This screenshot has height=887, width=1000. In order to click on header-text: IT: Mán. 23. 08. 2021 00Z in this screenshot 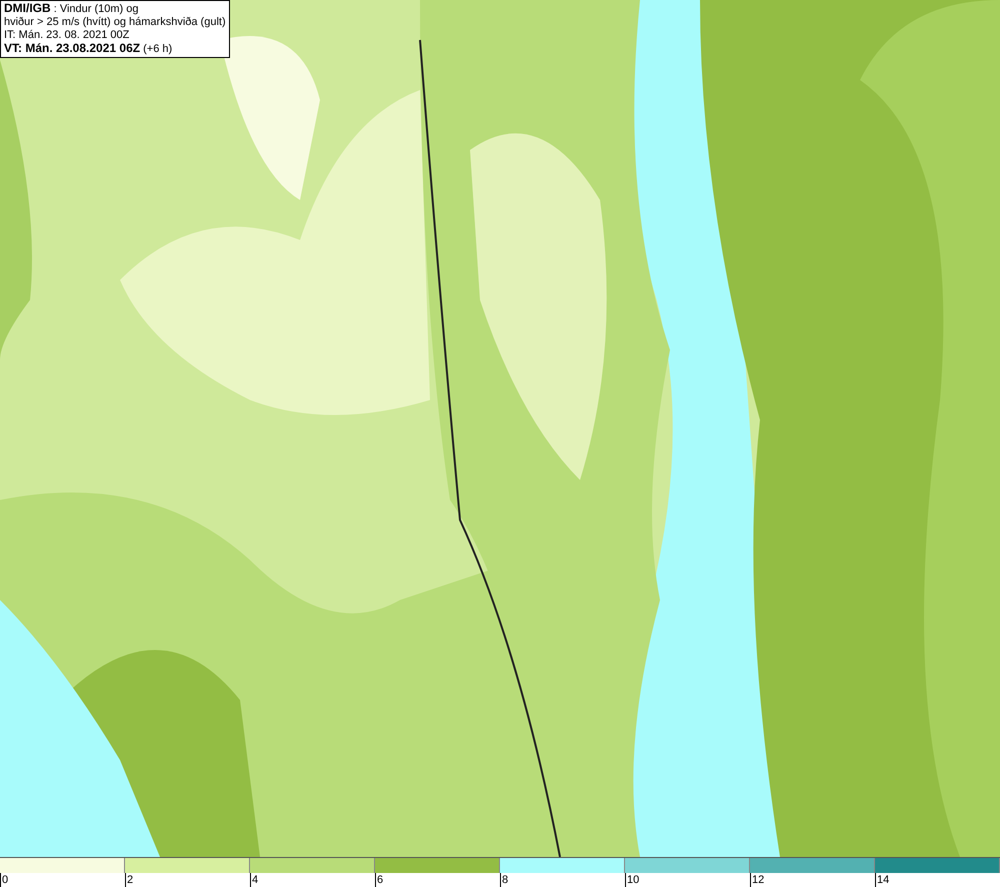, I will do `click(67, 35)`.